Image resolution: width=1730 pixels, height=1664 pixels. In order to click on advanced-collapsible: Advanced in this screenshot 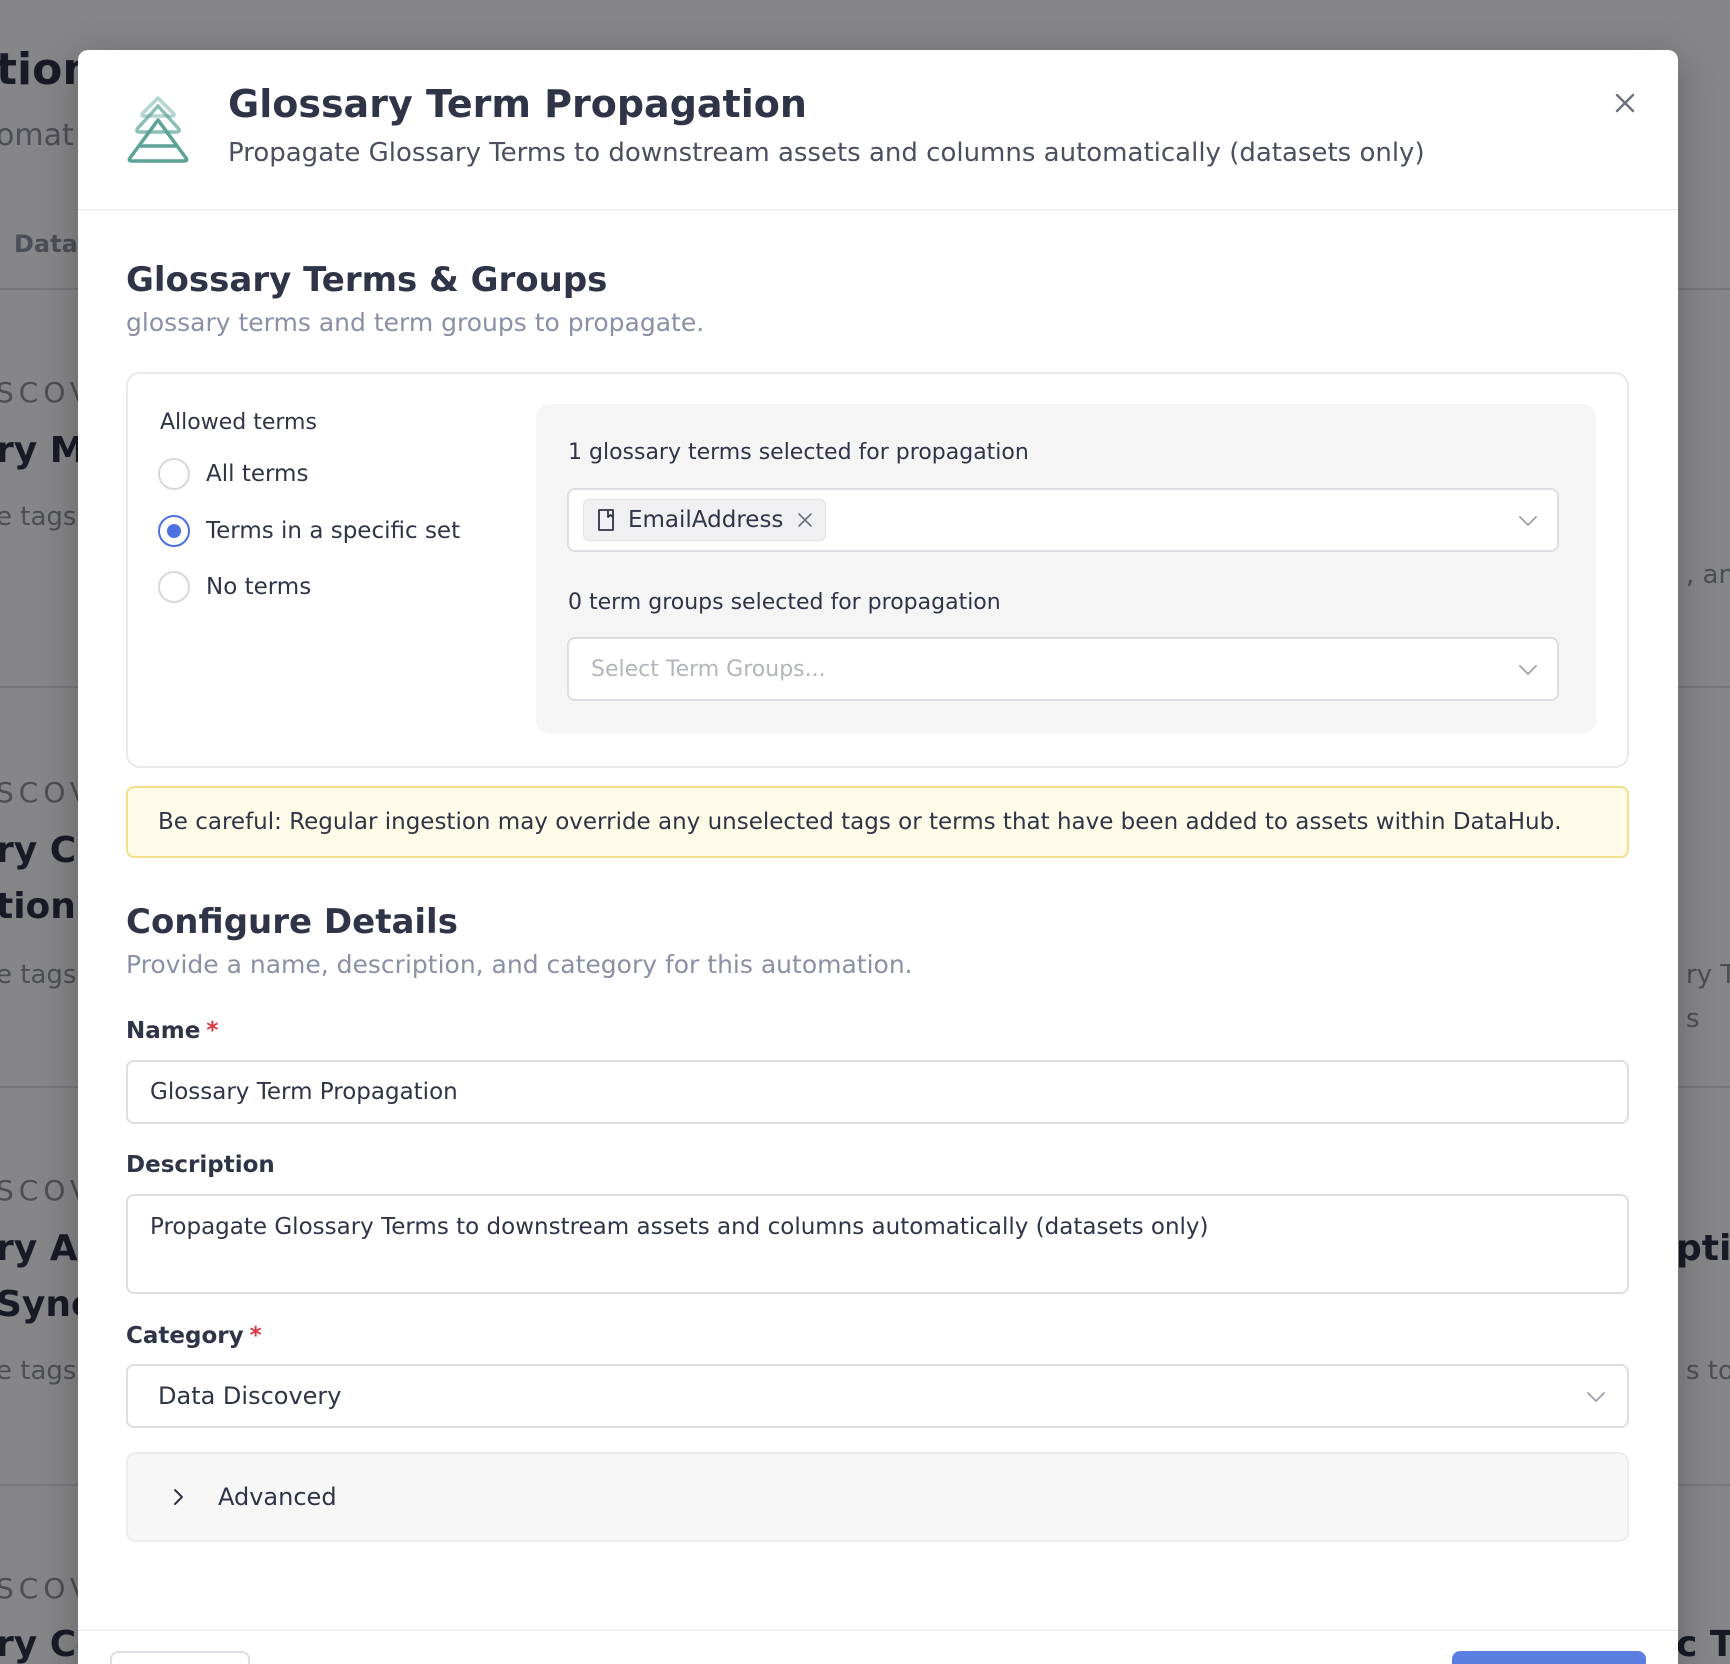, I will do `click(877, 1497)`.